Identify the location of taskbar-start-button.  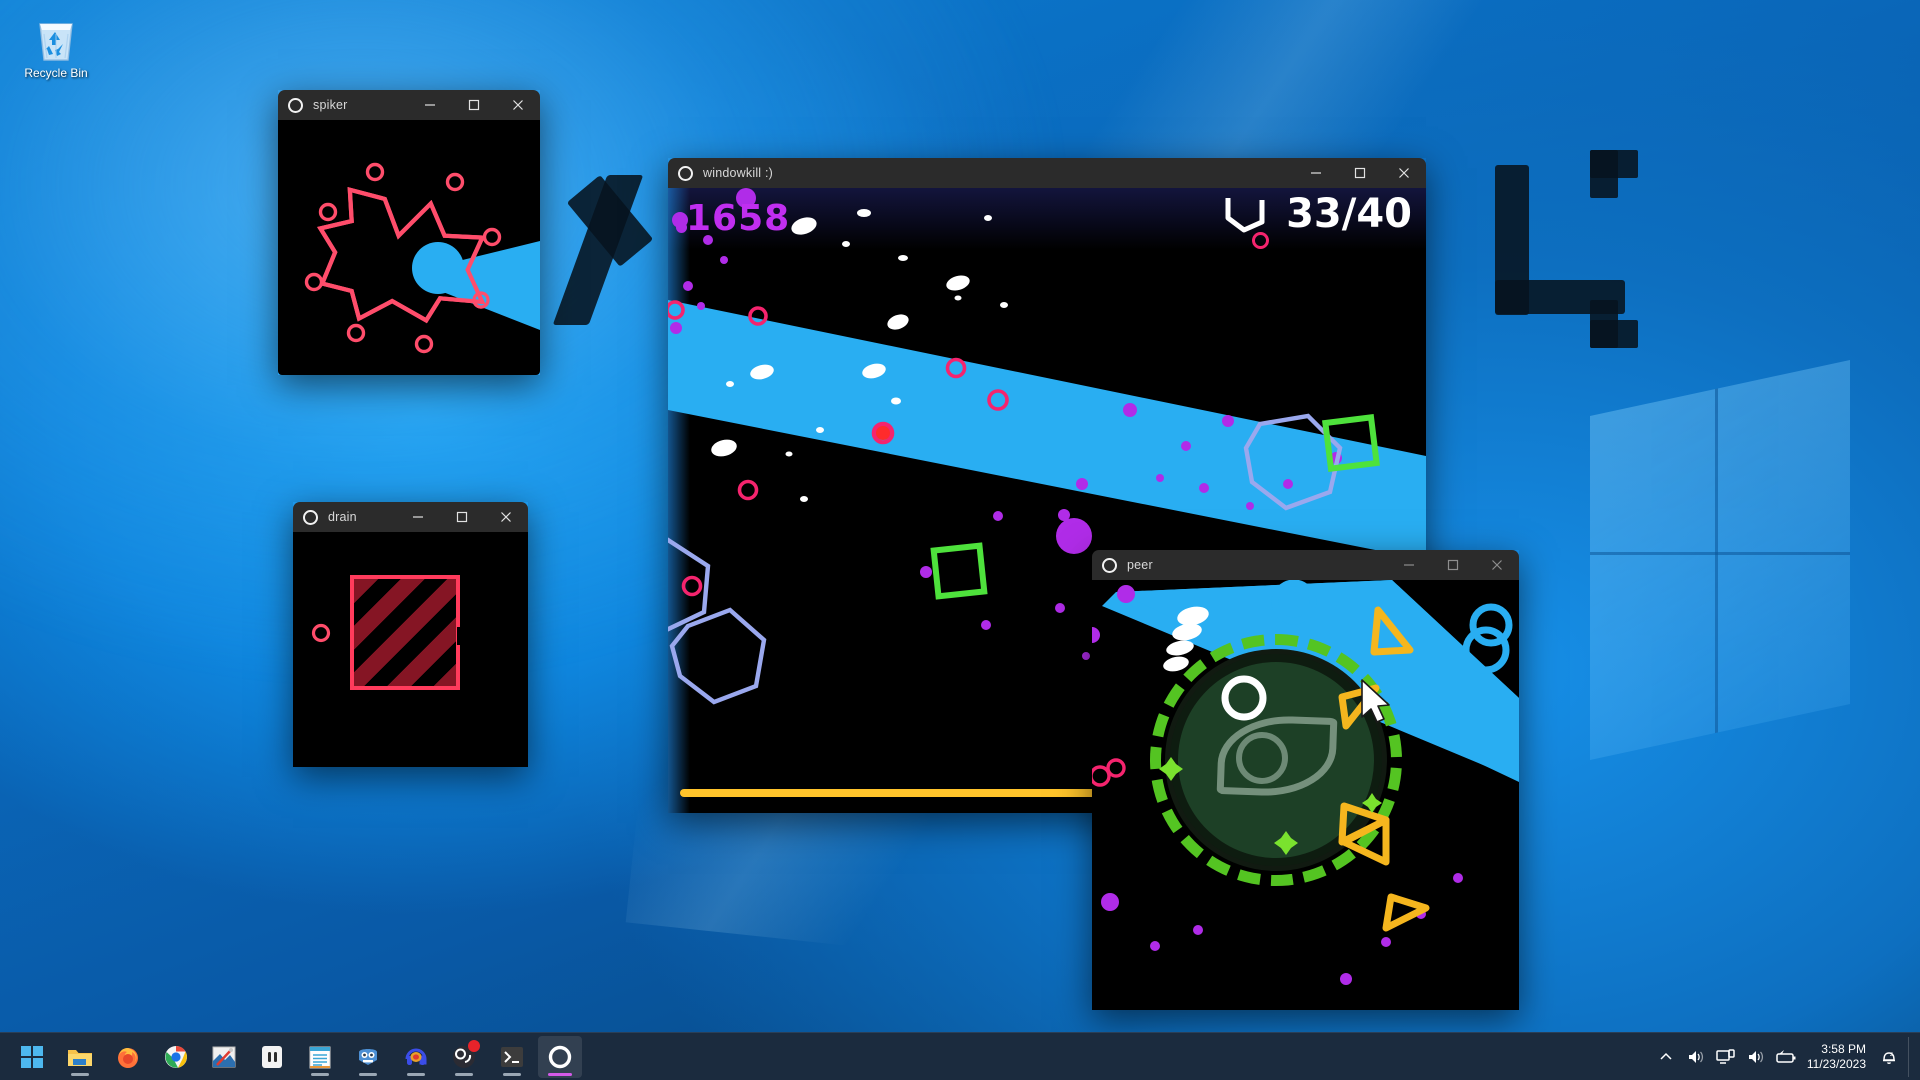
(32, 1057).